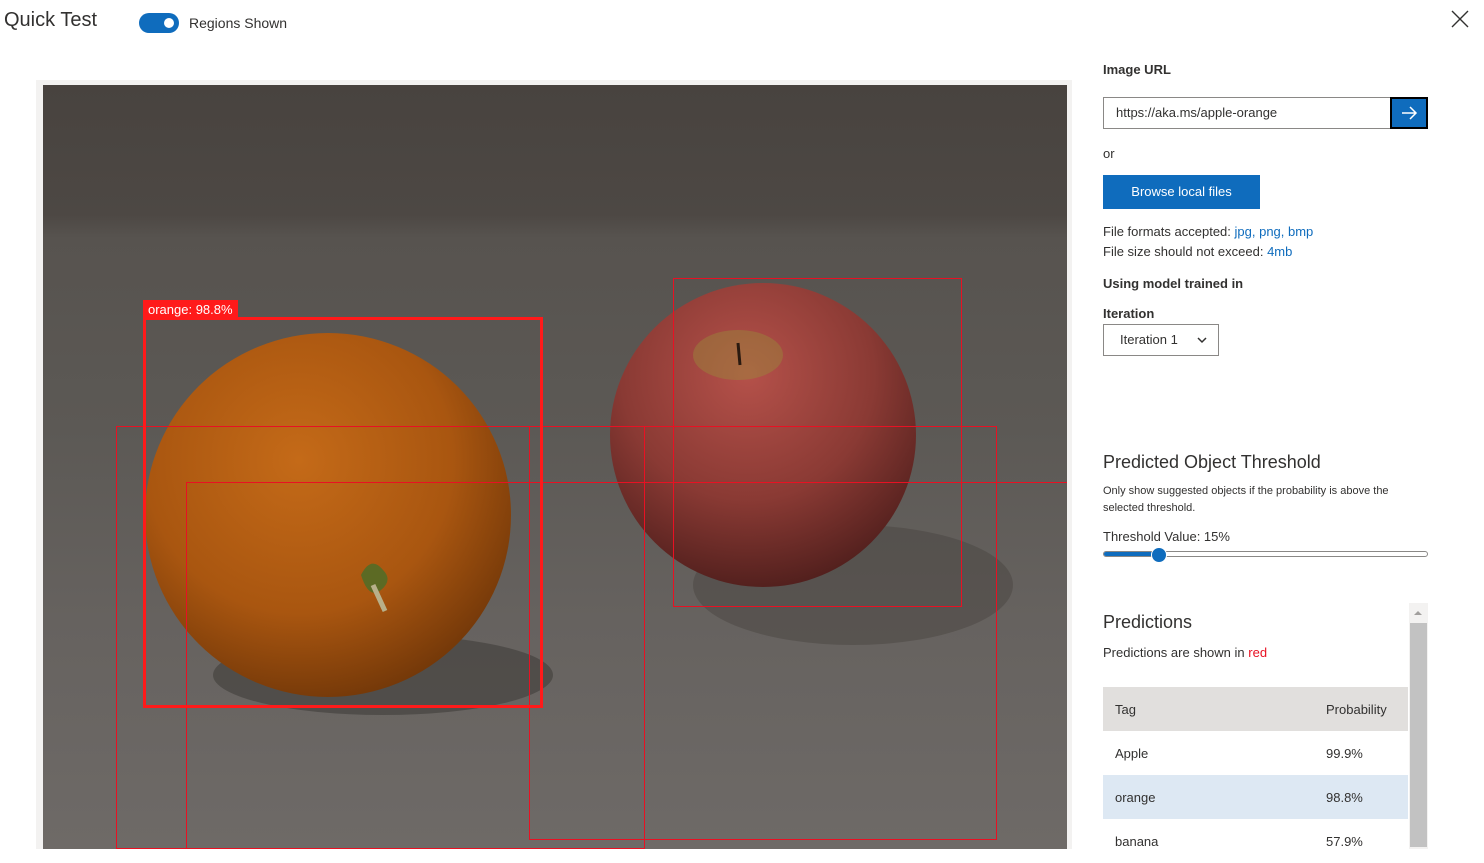  I want to click on predictions-note: Predictions are shown in red, so click(1185, 652).